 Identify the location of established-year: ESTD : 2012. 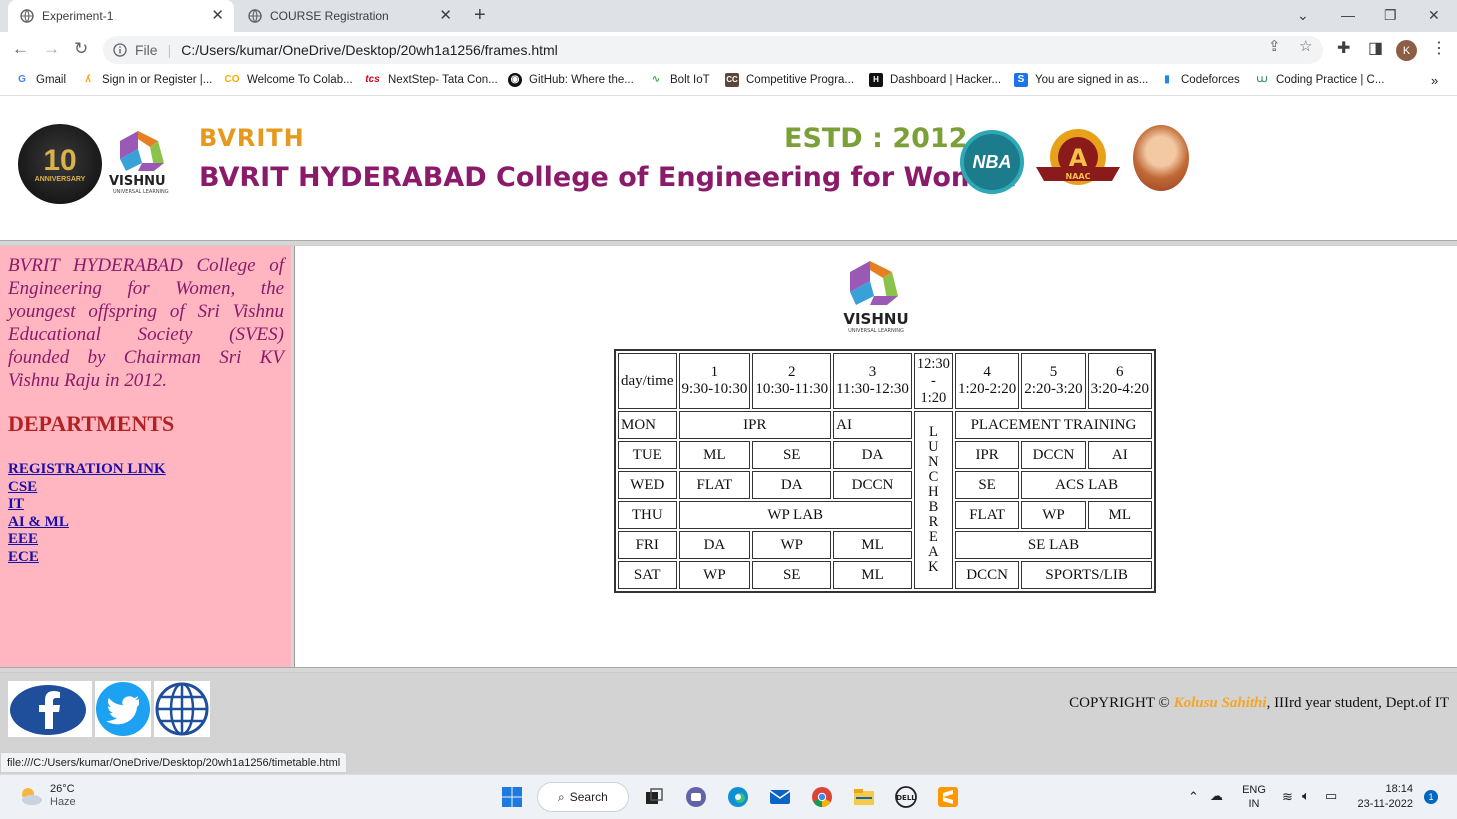
(876, 138).